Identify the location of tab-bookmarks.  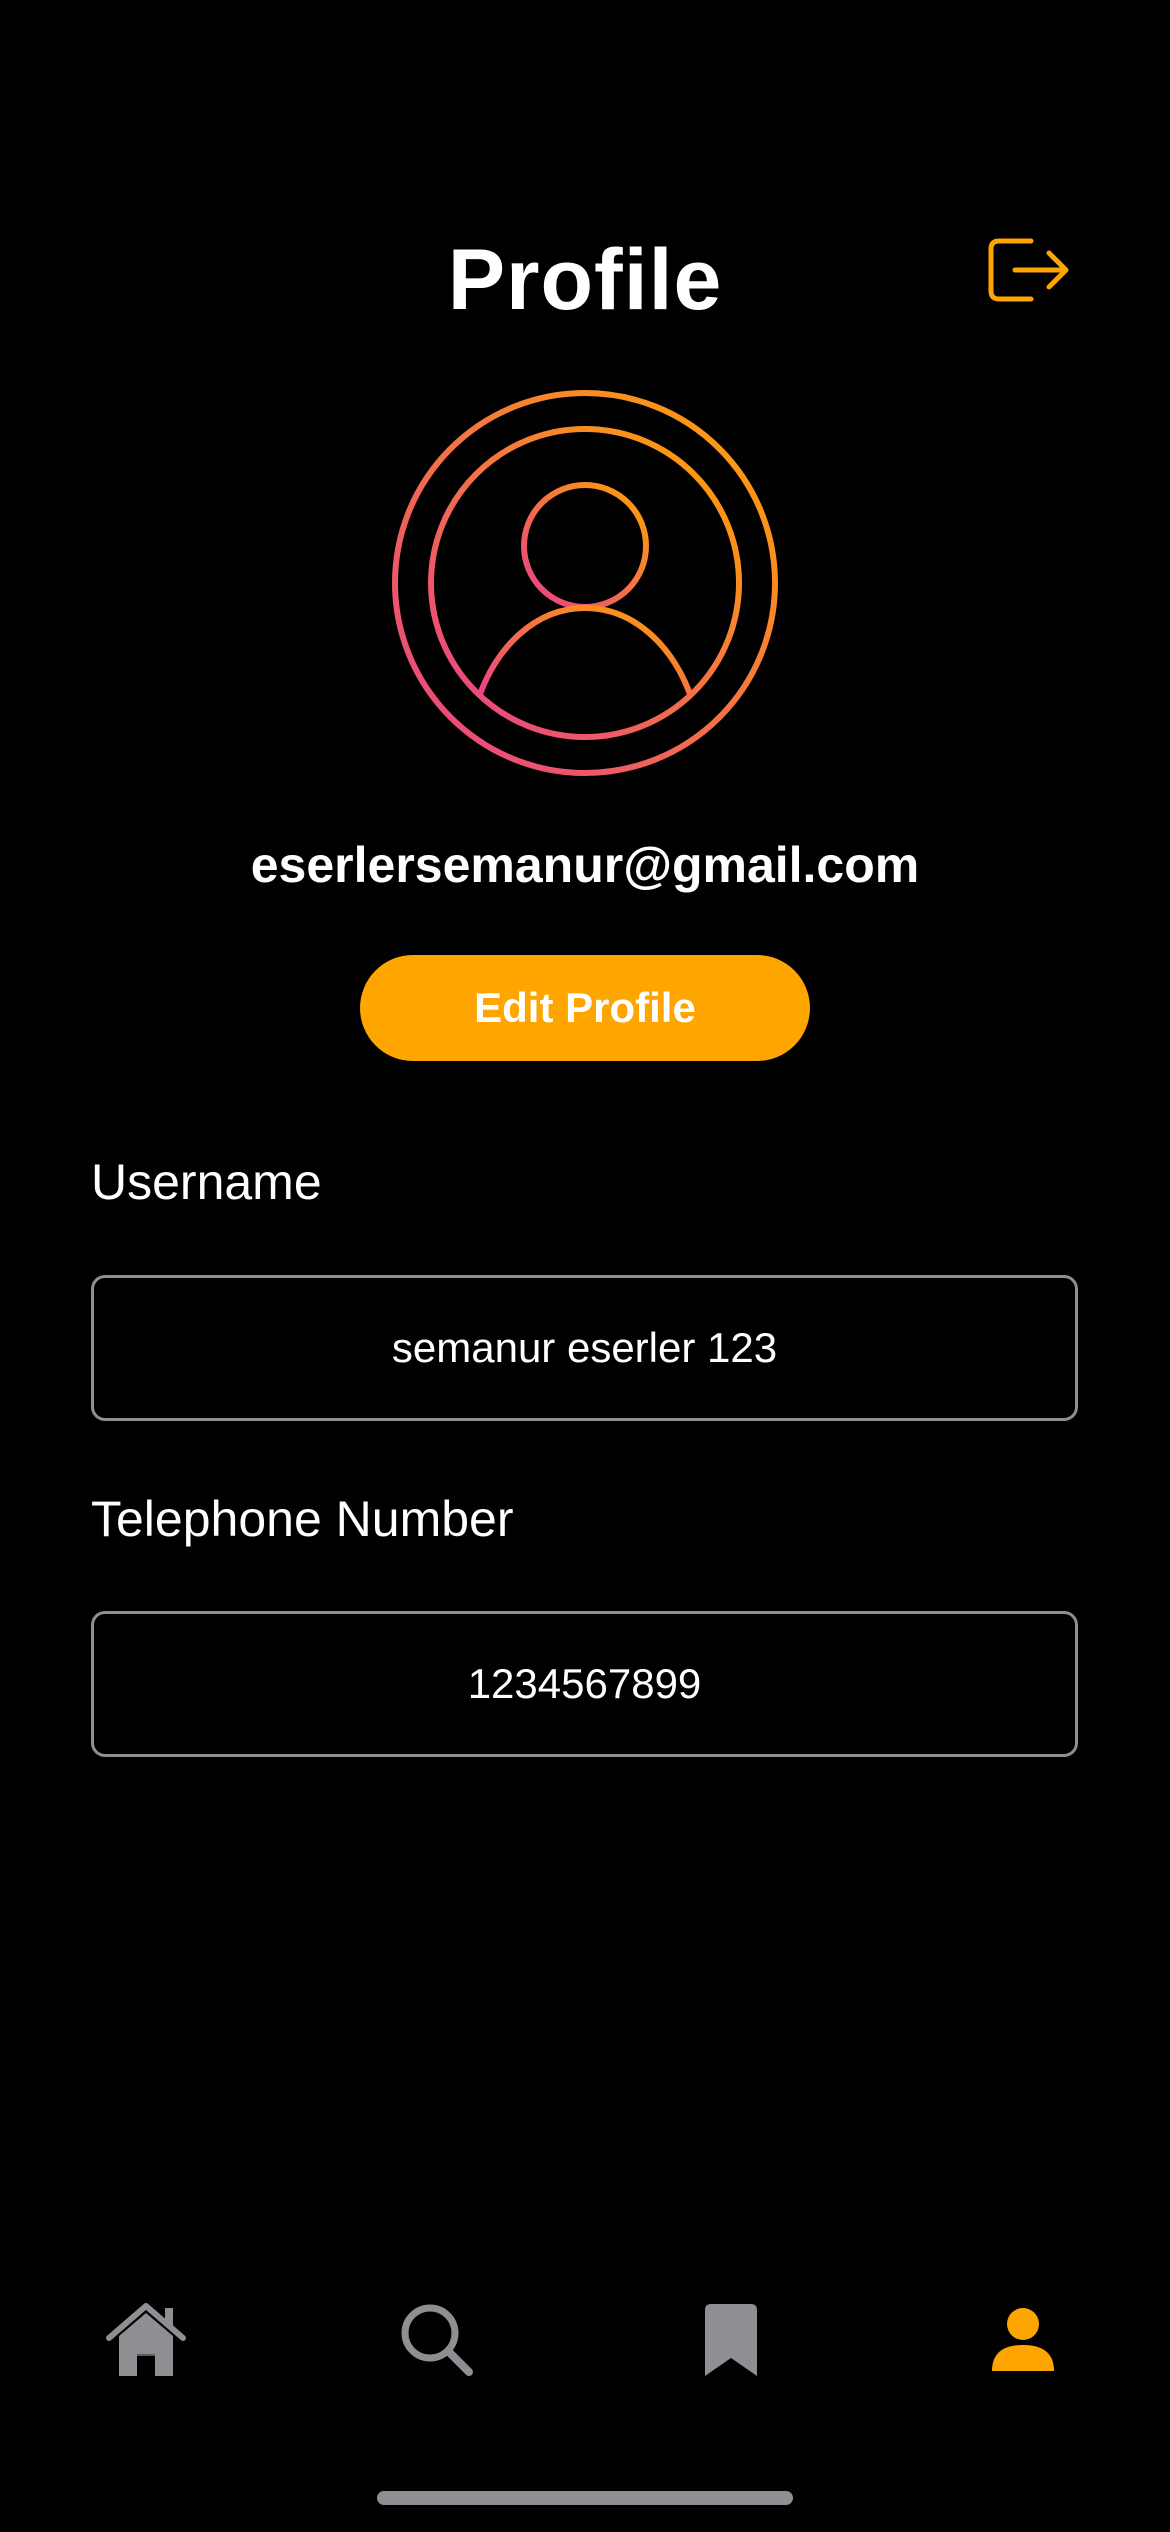
(731, 2340).